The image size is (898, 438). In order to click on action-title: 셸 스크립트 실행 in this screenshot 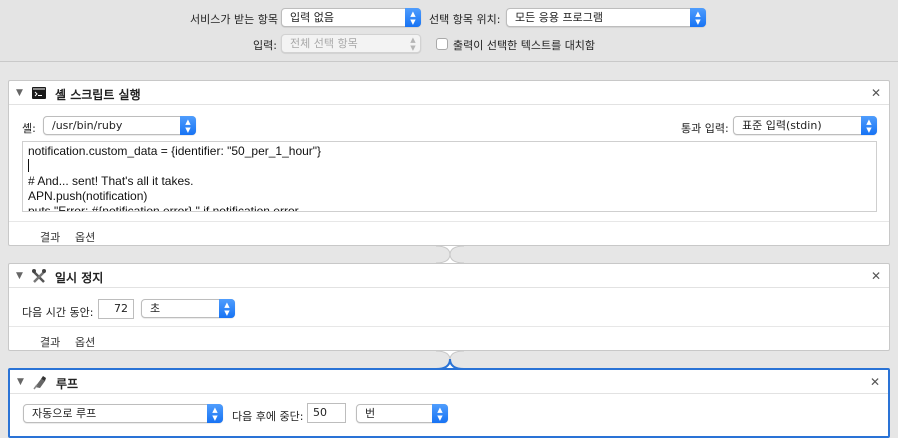, I will do `click(98, 95)`.